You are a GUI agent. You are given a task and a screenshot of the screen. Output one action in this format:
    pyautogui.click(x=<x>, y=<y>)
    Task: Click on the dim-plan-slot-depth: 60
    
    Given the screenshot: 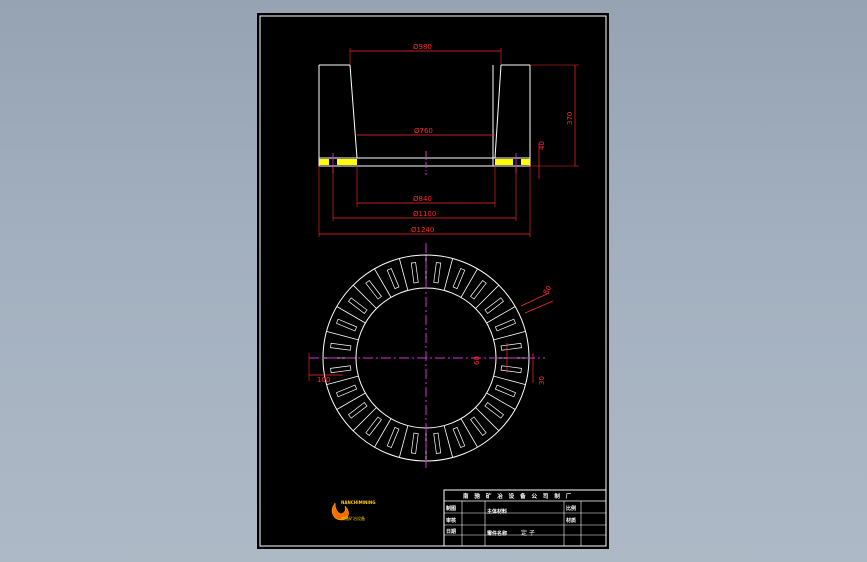 What is the action you would take?
    pyautogui.click(x=477, y=360)
    